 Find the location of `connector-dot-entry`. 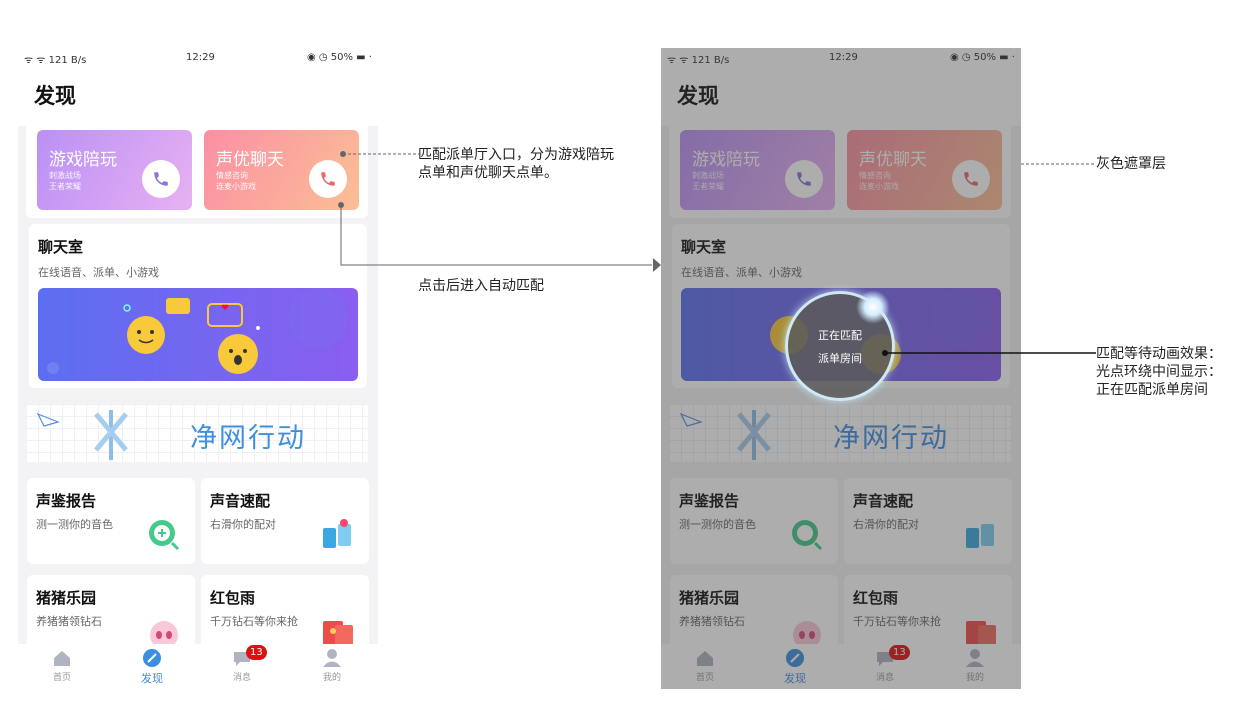

connector-dot-entry is located at coordinates (343, 154).